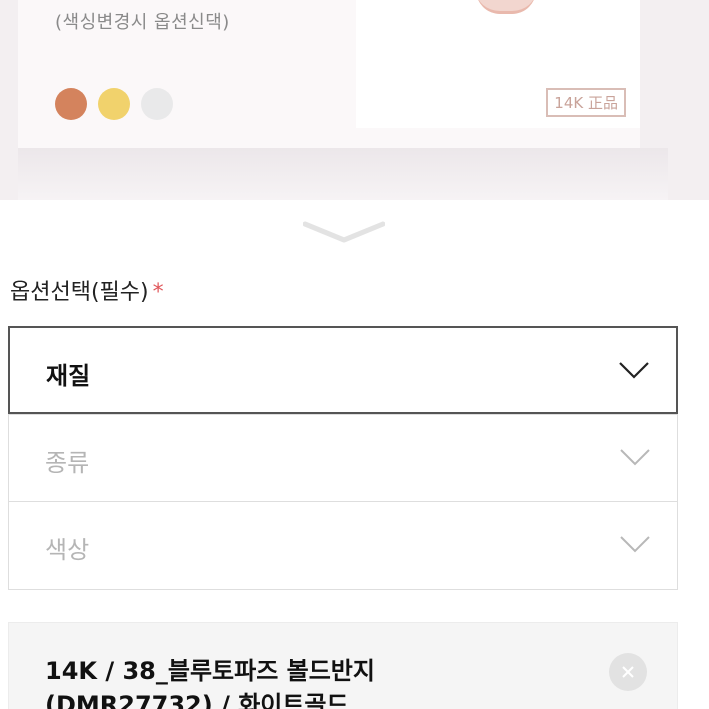 This screenshot has height=709, width=709. I want to click on selected-item-name: 14K / 38_블루토파즈 볼드반지, so click(210, 671).